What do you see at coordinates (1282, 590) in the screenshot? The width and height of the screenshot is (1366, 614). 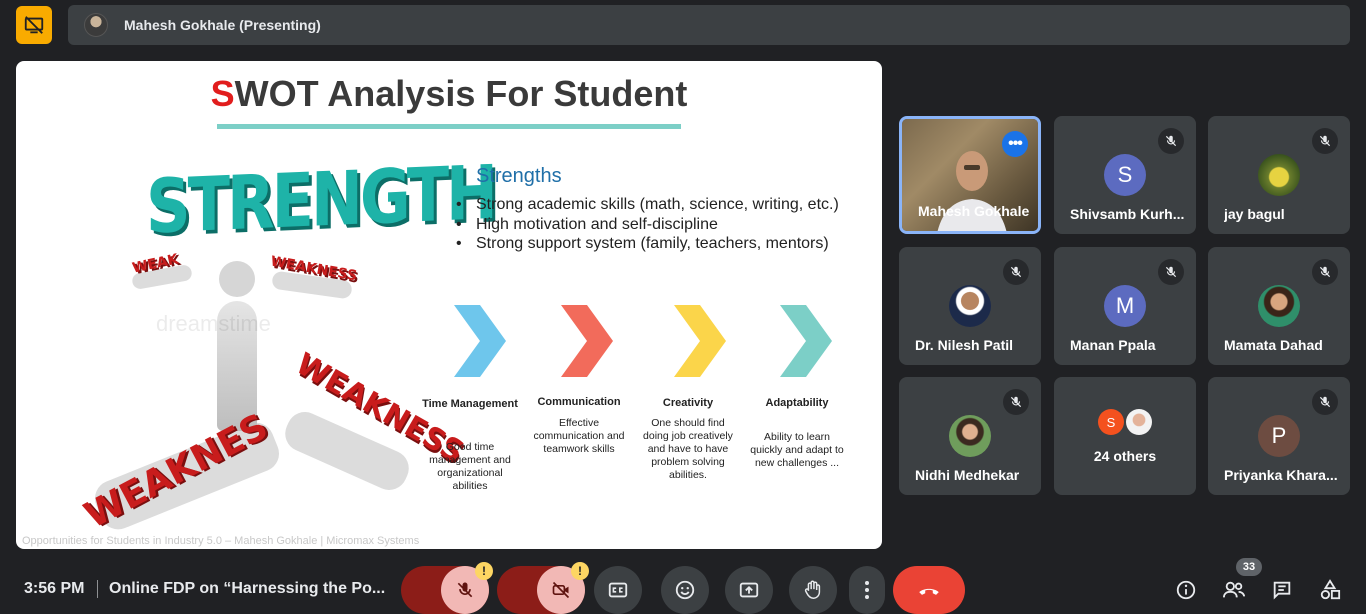 I see `chat-icon` at bounding box center [1282, 590].